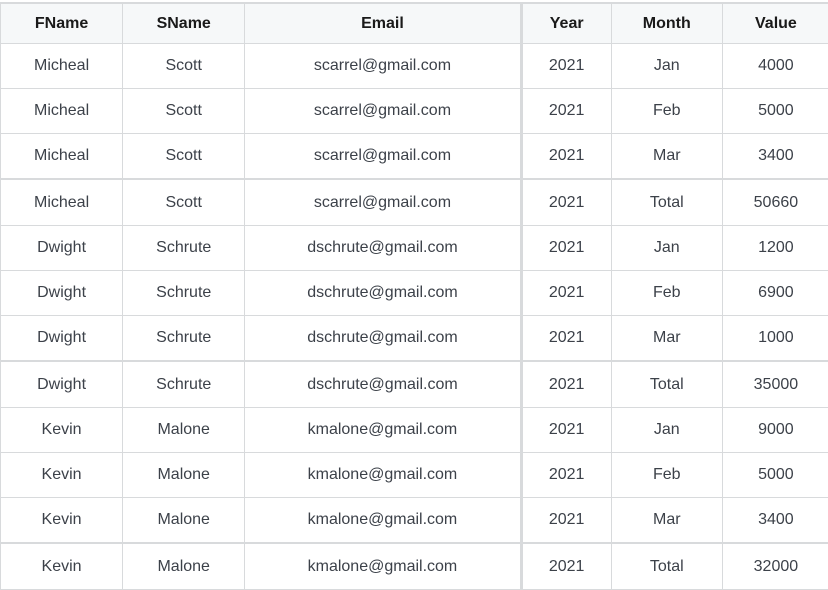 The width and height of the screenshot is (828, 590). I want to click on table-row: MichealScottscarrel@gmail.com2021Mar3400, so click(414, 157).